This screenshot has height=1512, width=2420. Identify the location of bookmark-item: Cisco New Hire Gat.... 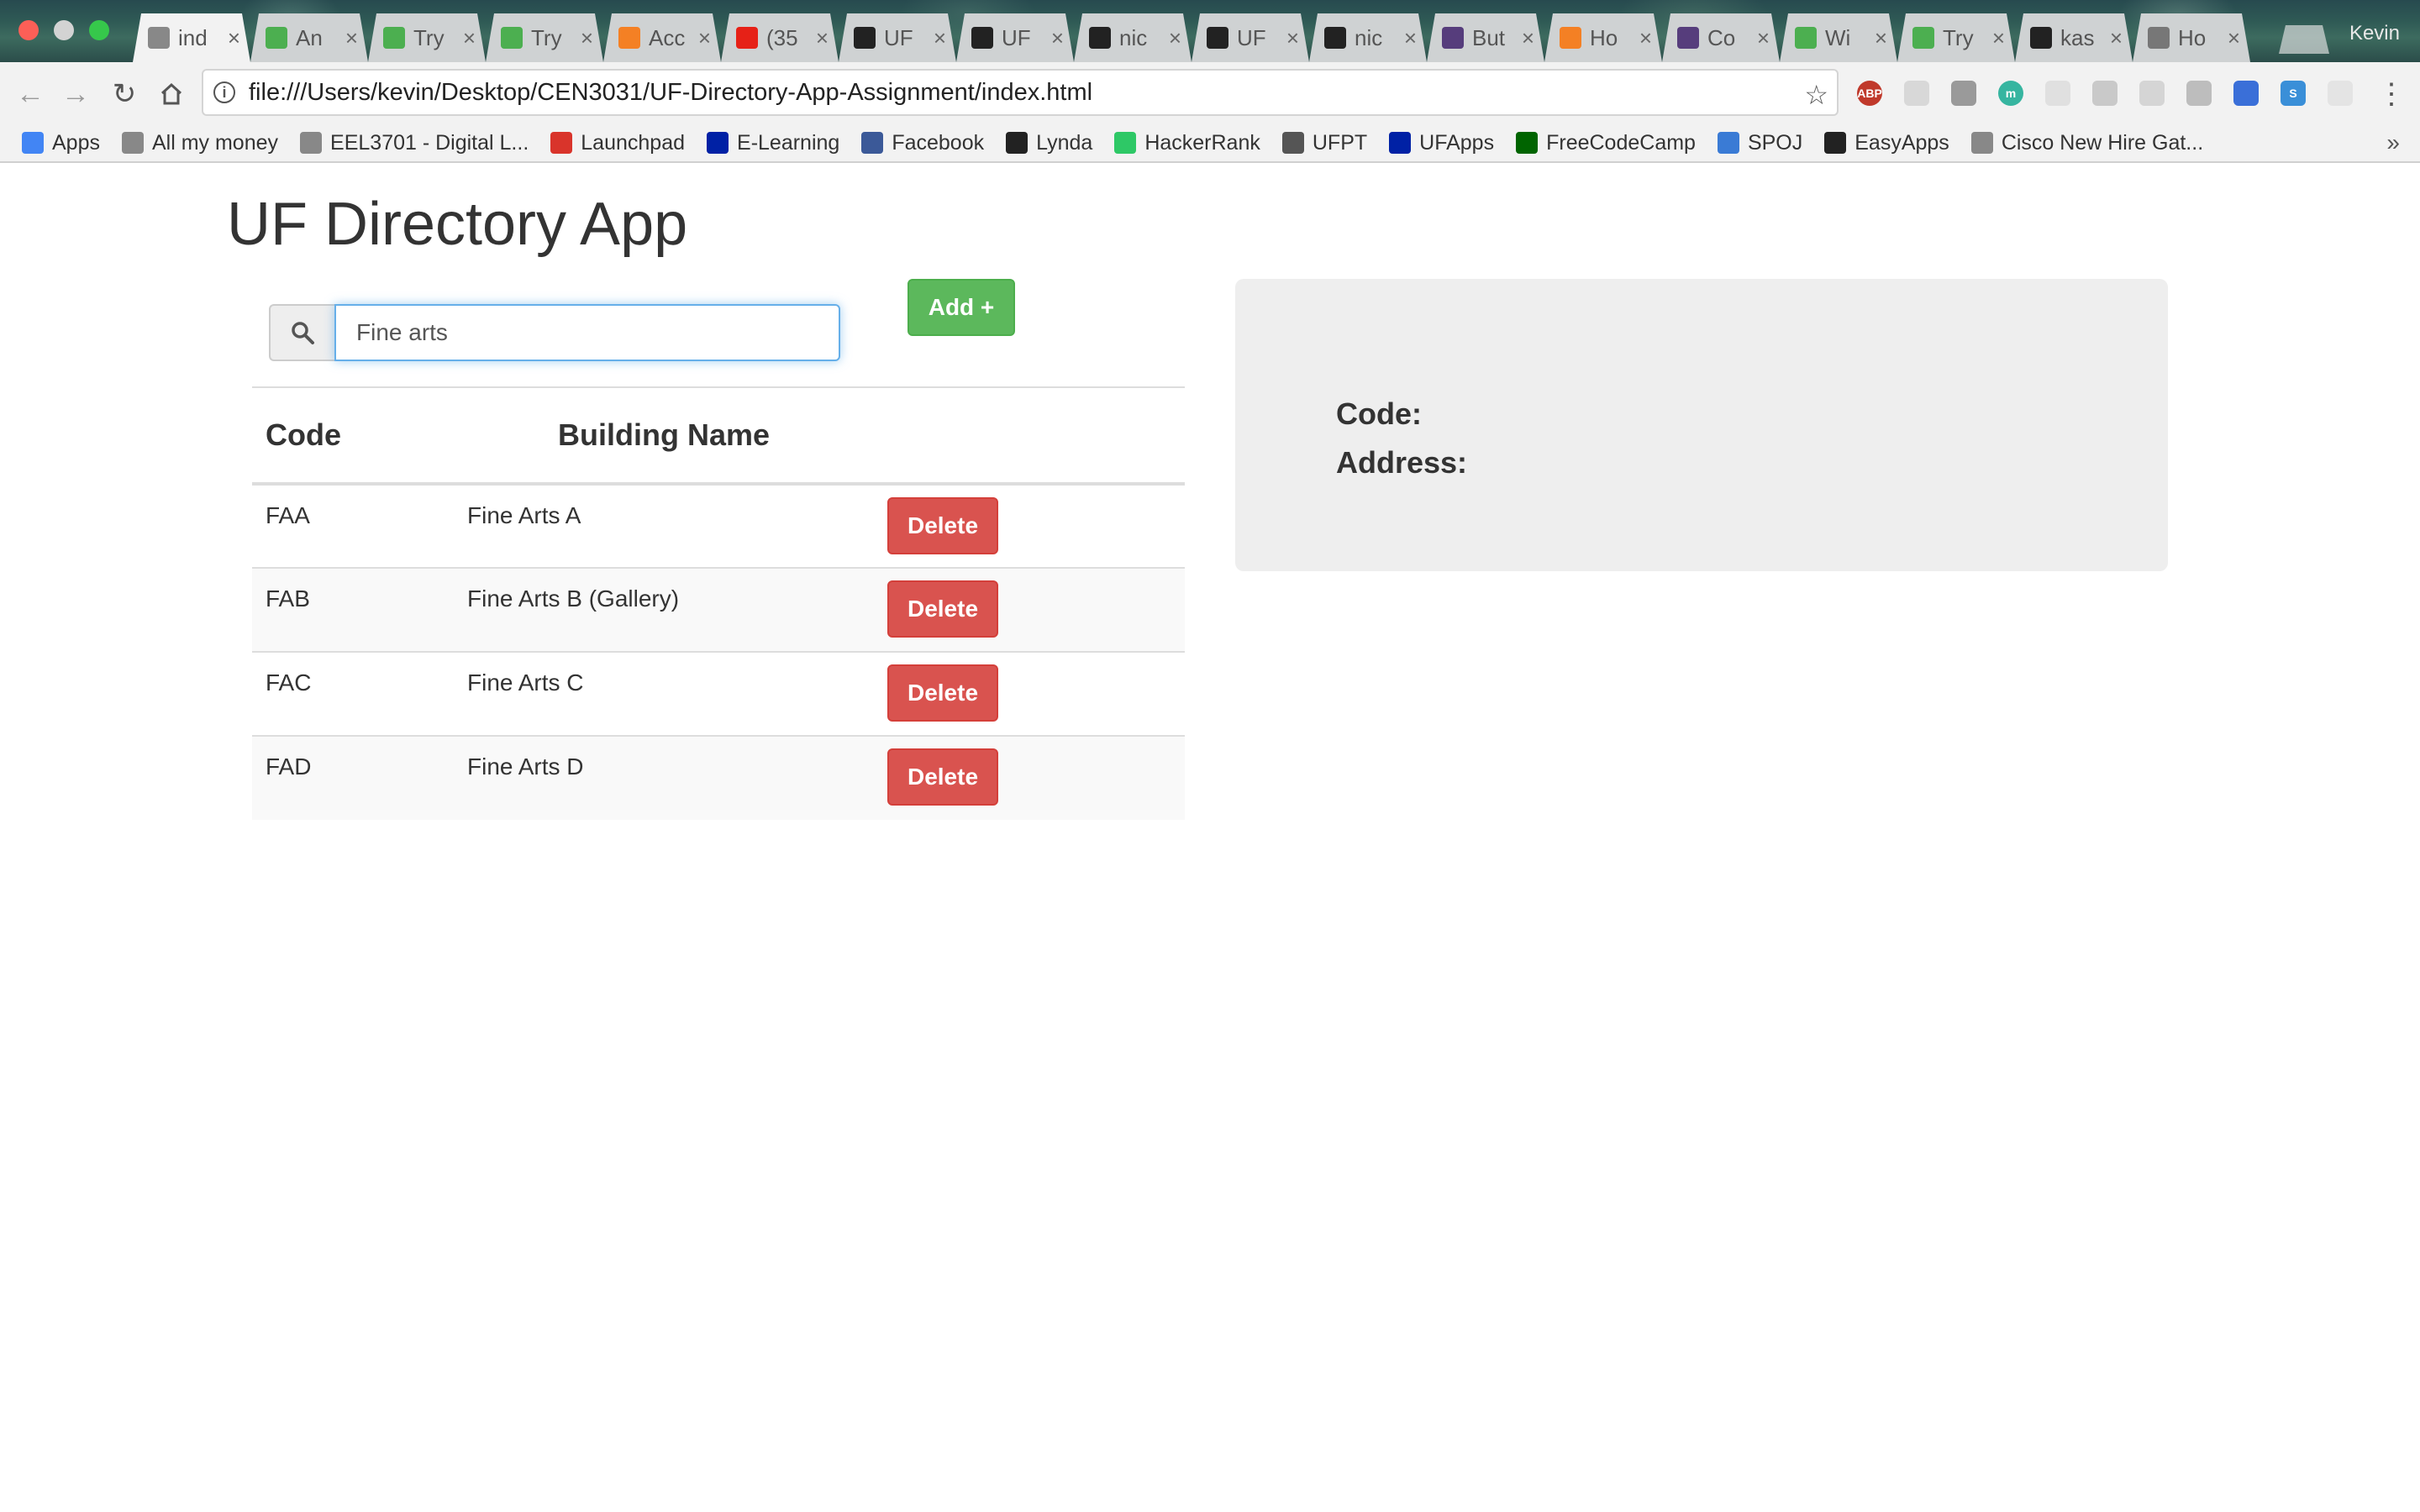
(2086, 143).